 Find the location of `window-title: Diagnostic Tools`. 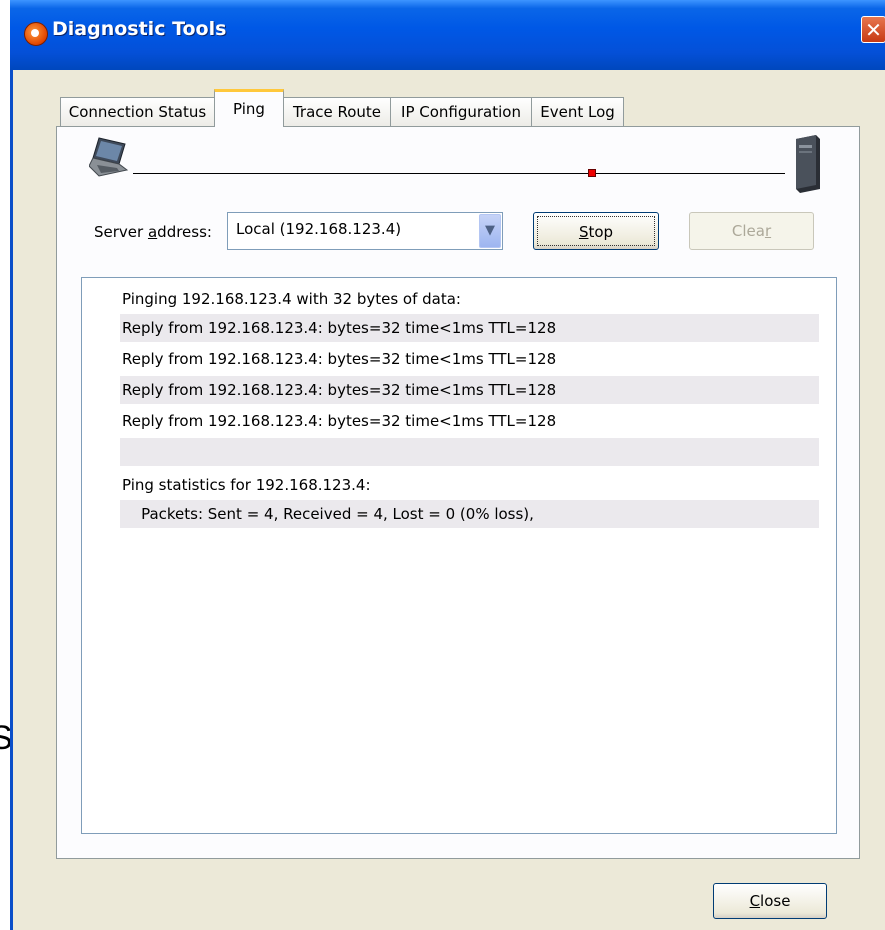

window-title: Diagnostic Tools is located at coordinates (139, 29).